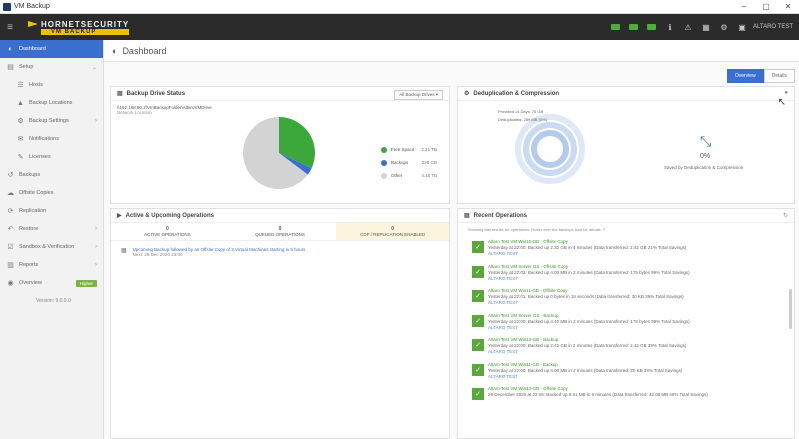 The width and height of the screenshot is (799, 439). I want to click on sidebar-item-offsite-copies: ☁ Offsite Copies, so click(51, 193).